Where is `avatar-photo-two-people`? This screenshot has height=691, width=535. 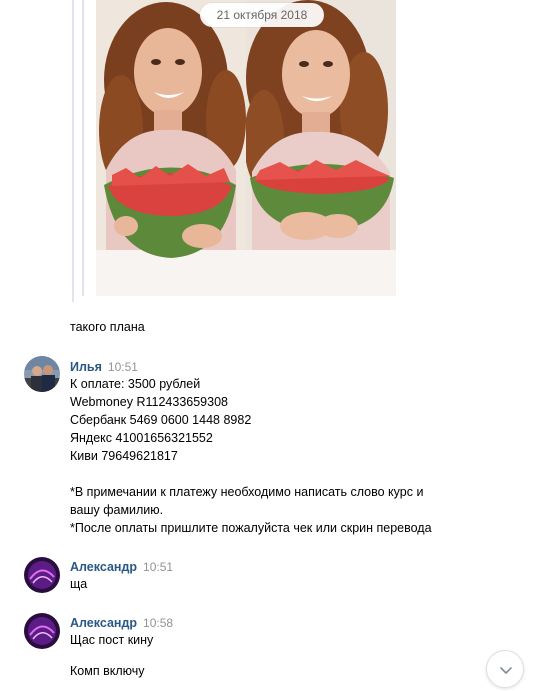 avatar-photo-two-people is located at coordinates (42, 374).